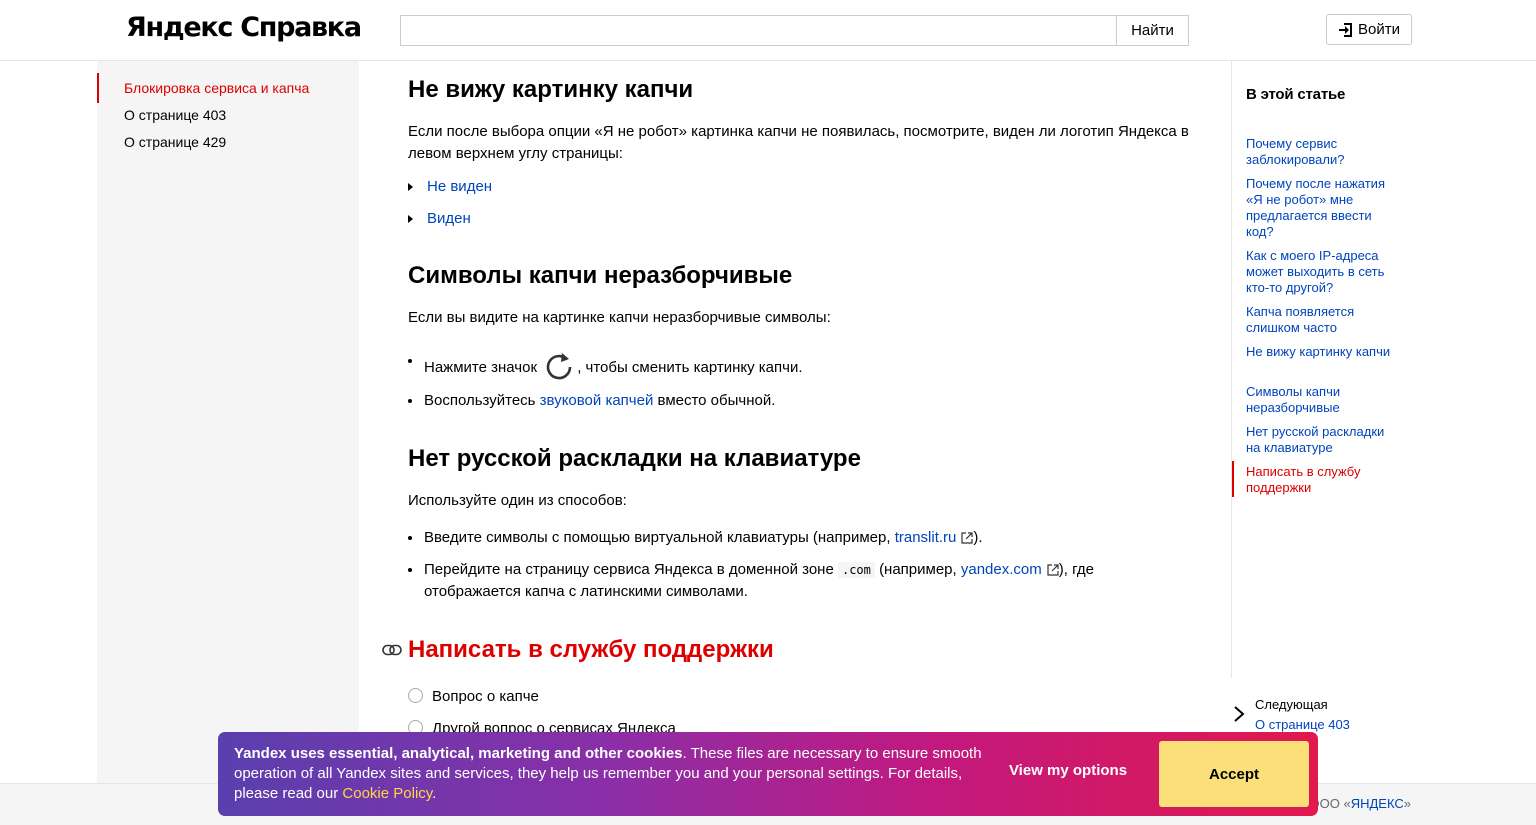 This screenshot has height=825, width=1536. Describe the element at coordinates (1323, 440) in the screenshot. I see `toc-item-no-layout: Нет русской раскладки на клавиатуре` at that location.